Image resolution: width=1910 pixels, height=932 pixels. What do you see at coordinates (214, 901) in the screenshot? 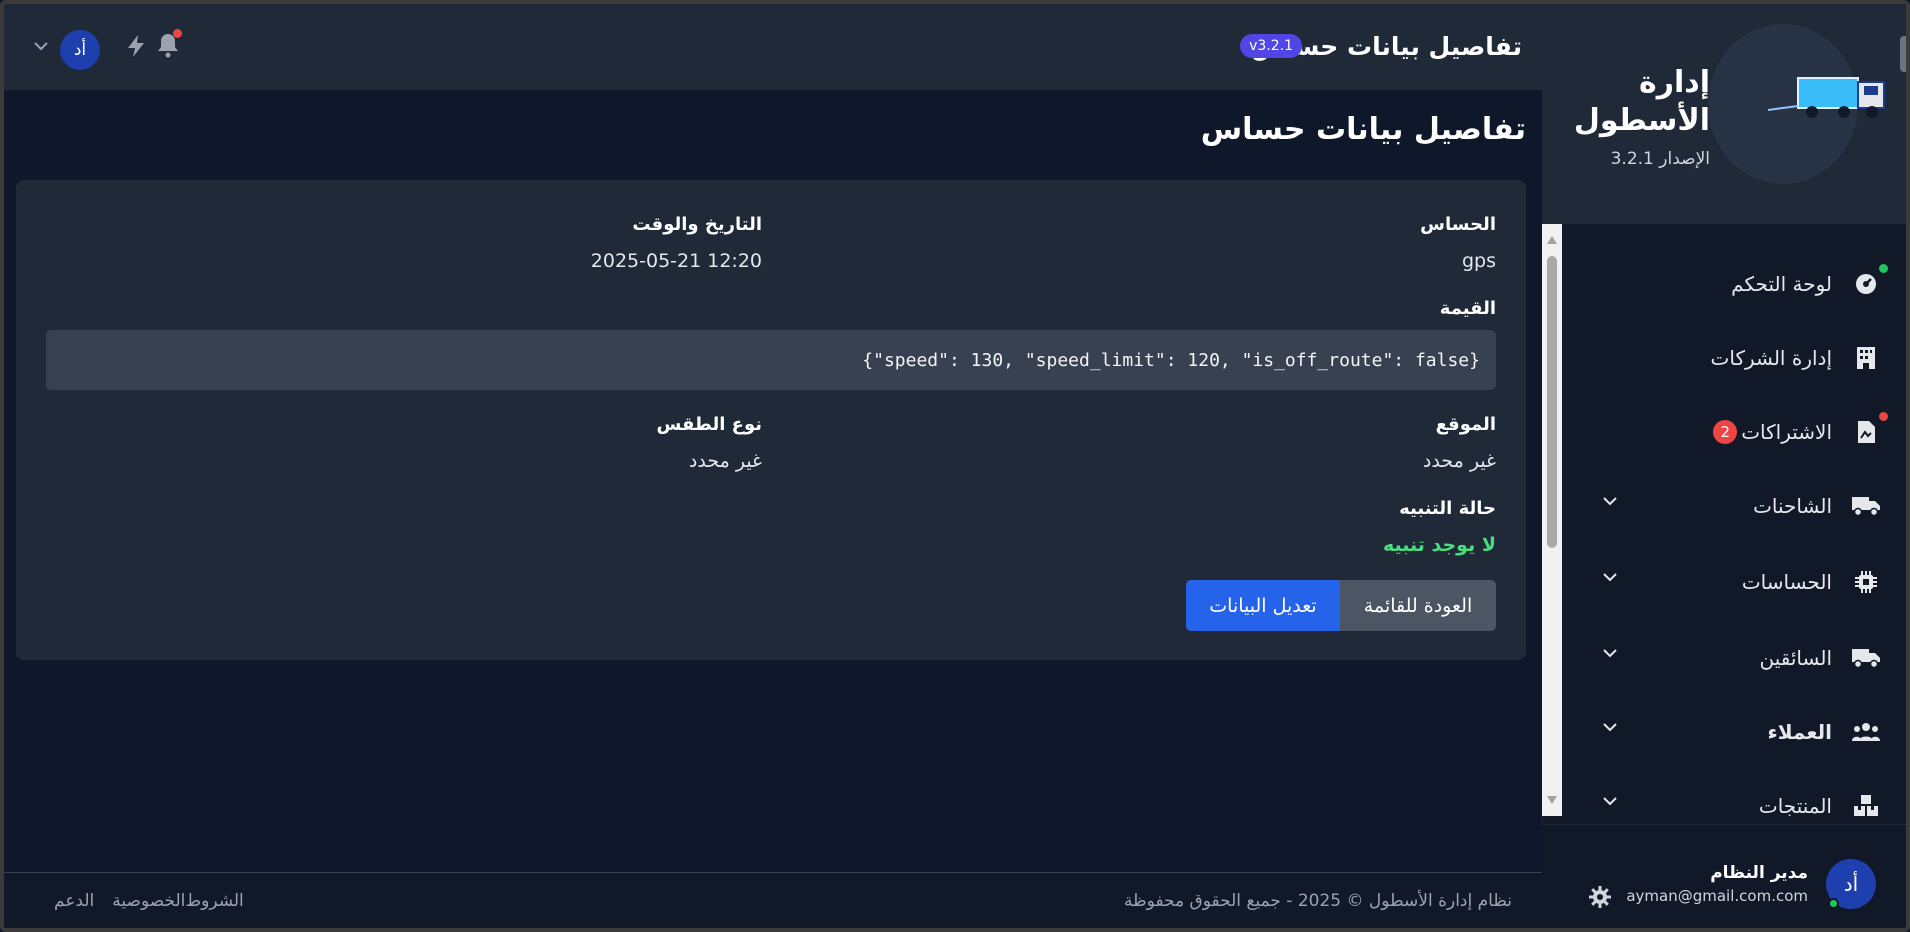
I see `footer-link-terms: الشروط` at bounding box center [214, 901].